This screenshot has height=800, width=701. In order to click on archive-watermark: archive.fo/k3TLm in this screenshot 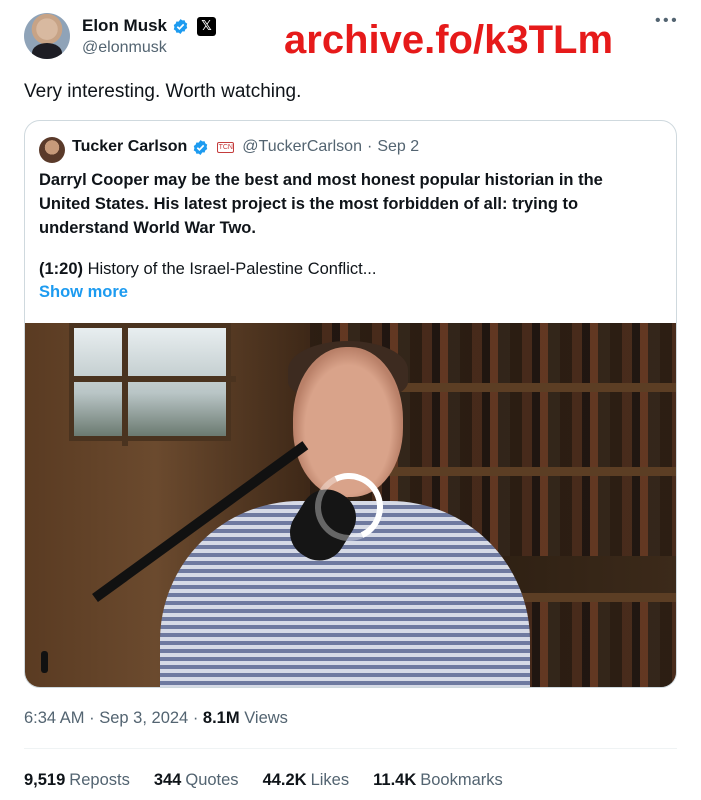, I will do `click(449, 40)`.